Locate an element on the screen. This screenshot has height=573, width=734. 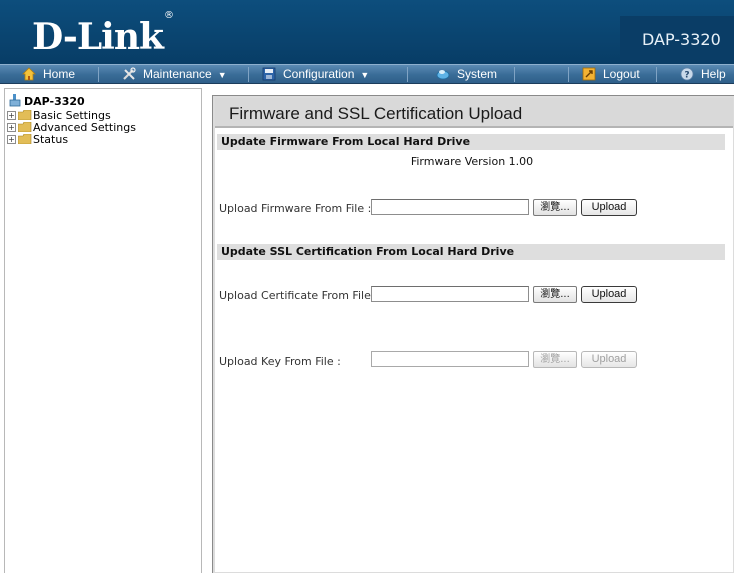
tree-item-label: Status is located at coordinates (51, 139).